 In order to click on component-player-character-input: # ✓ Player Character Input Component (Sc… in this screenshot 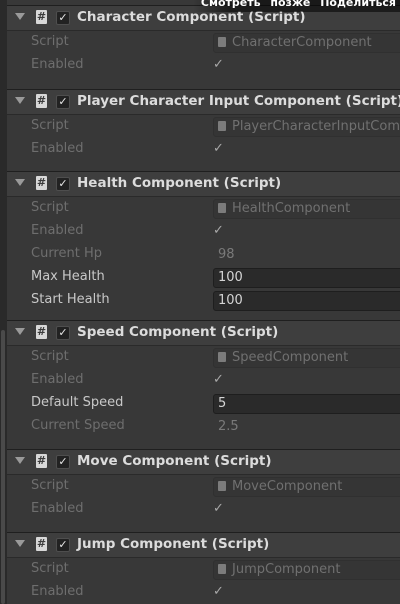, I will do `click(203, 125)`.